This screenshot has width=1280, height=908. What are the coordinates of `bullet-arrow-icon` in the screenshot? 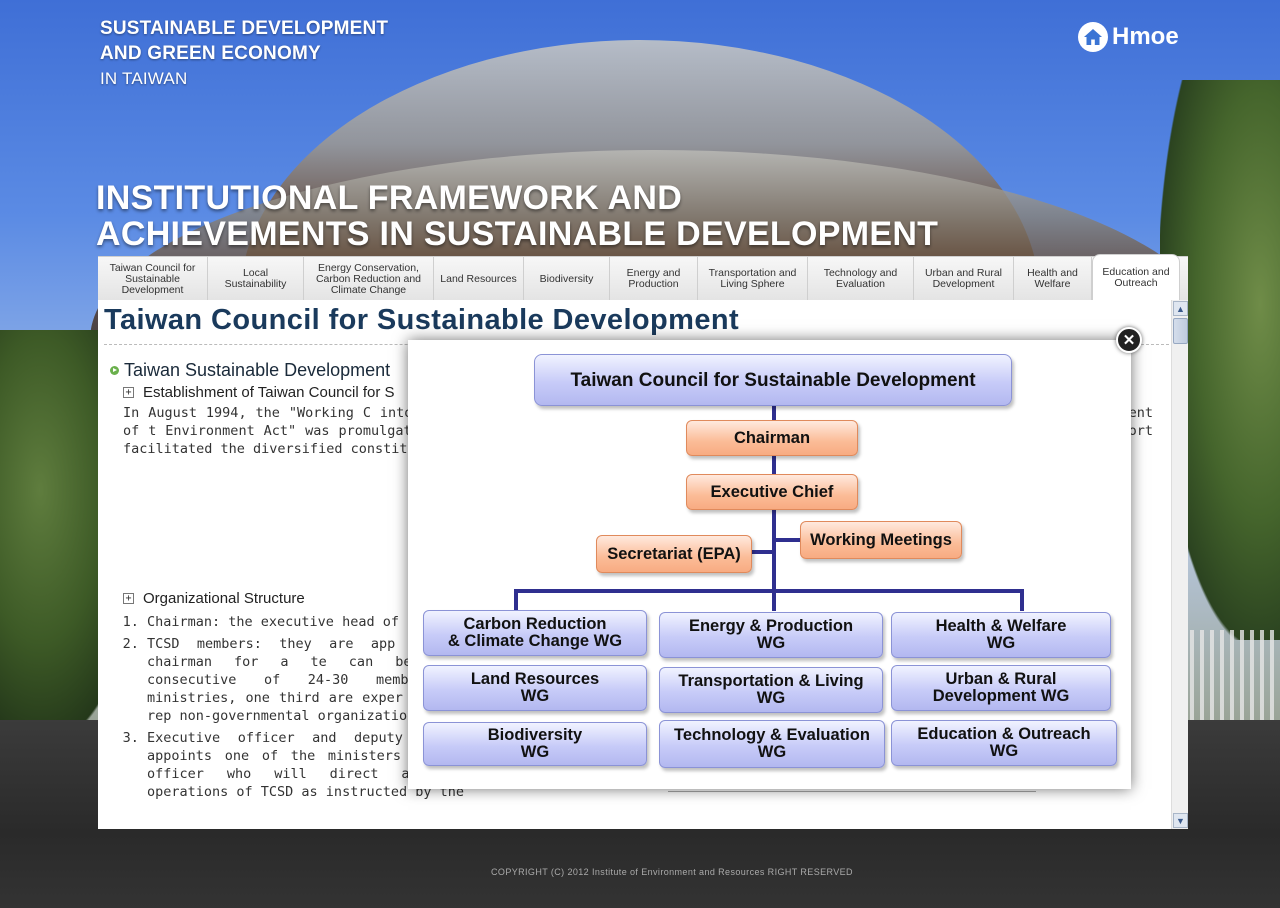 It's located at (114, 370).